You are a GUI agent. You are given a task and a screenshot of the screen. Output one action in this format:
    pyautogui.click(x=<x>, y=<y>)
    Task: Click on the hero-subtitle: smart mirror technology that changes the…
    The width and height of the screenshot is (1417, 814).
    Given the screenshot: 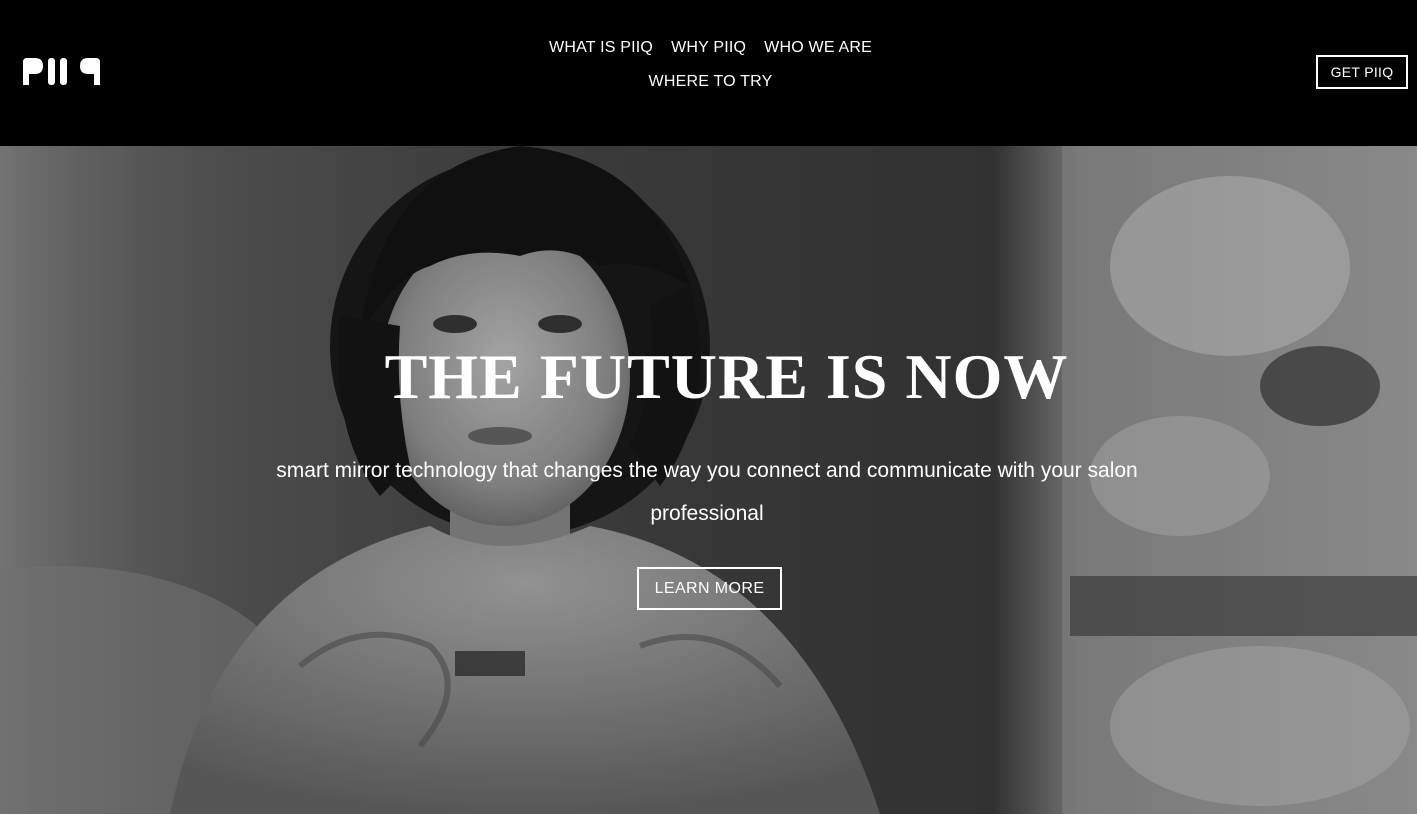 What is the action you would take?
    pyautogui.click(x=707, y=492)
    